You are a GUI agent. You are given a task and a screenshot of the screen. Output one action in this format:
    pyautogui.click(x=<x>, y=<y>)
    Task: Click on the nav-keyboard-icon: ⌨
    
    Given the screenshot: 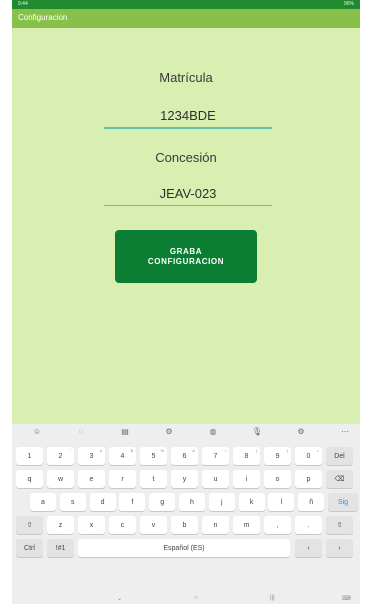 What is the action you would take?
    pyautogui.click(x=346, y=598)
    